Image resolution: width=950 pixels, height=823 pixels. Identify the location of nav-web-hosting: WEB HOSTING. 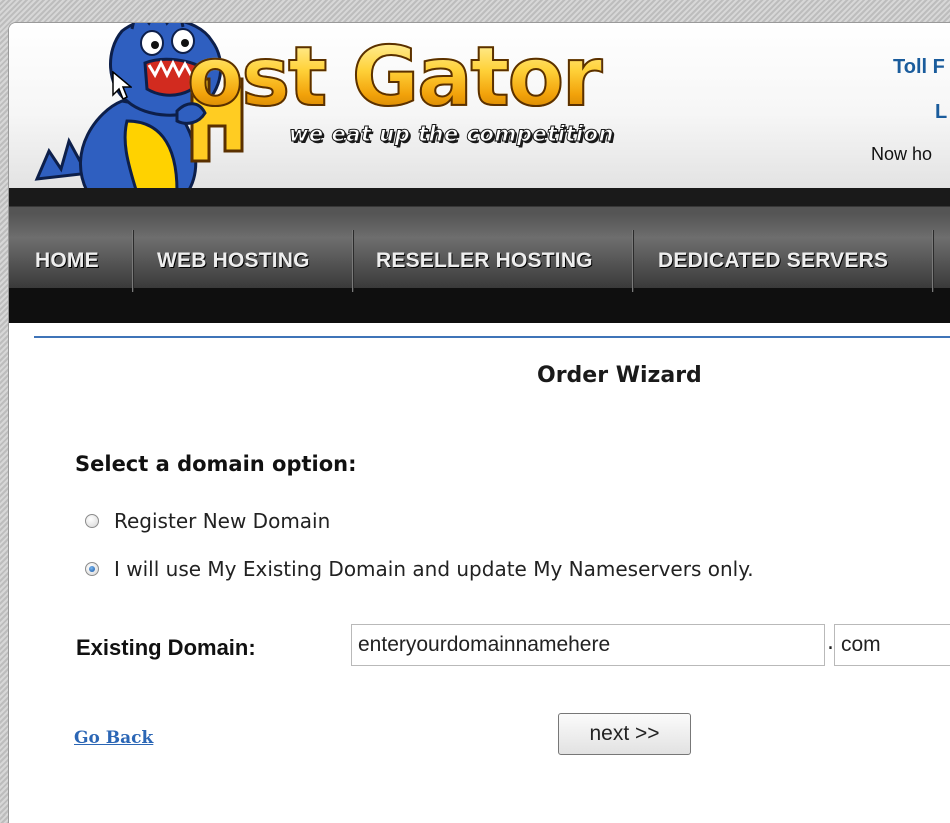
(233, 261).